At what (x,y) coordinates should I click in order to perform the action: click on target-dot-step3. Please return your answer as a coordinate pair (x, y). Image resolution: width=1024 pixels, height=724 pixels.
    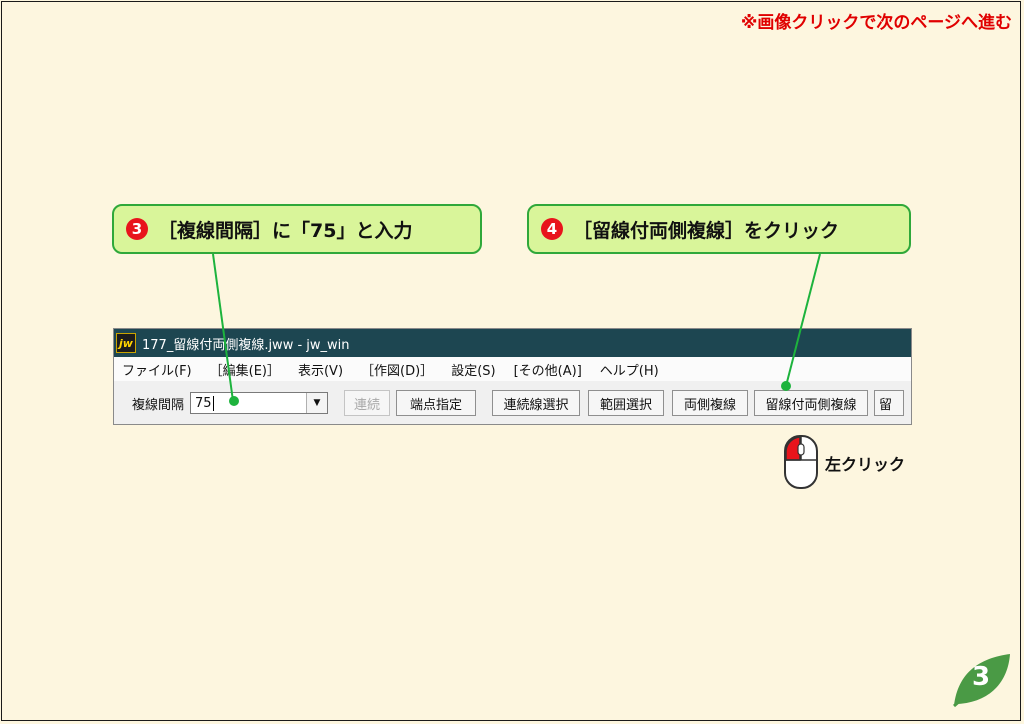
    Looking at the image, I should click on (234, 401).